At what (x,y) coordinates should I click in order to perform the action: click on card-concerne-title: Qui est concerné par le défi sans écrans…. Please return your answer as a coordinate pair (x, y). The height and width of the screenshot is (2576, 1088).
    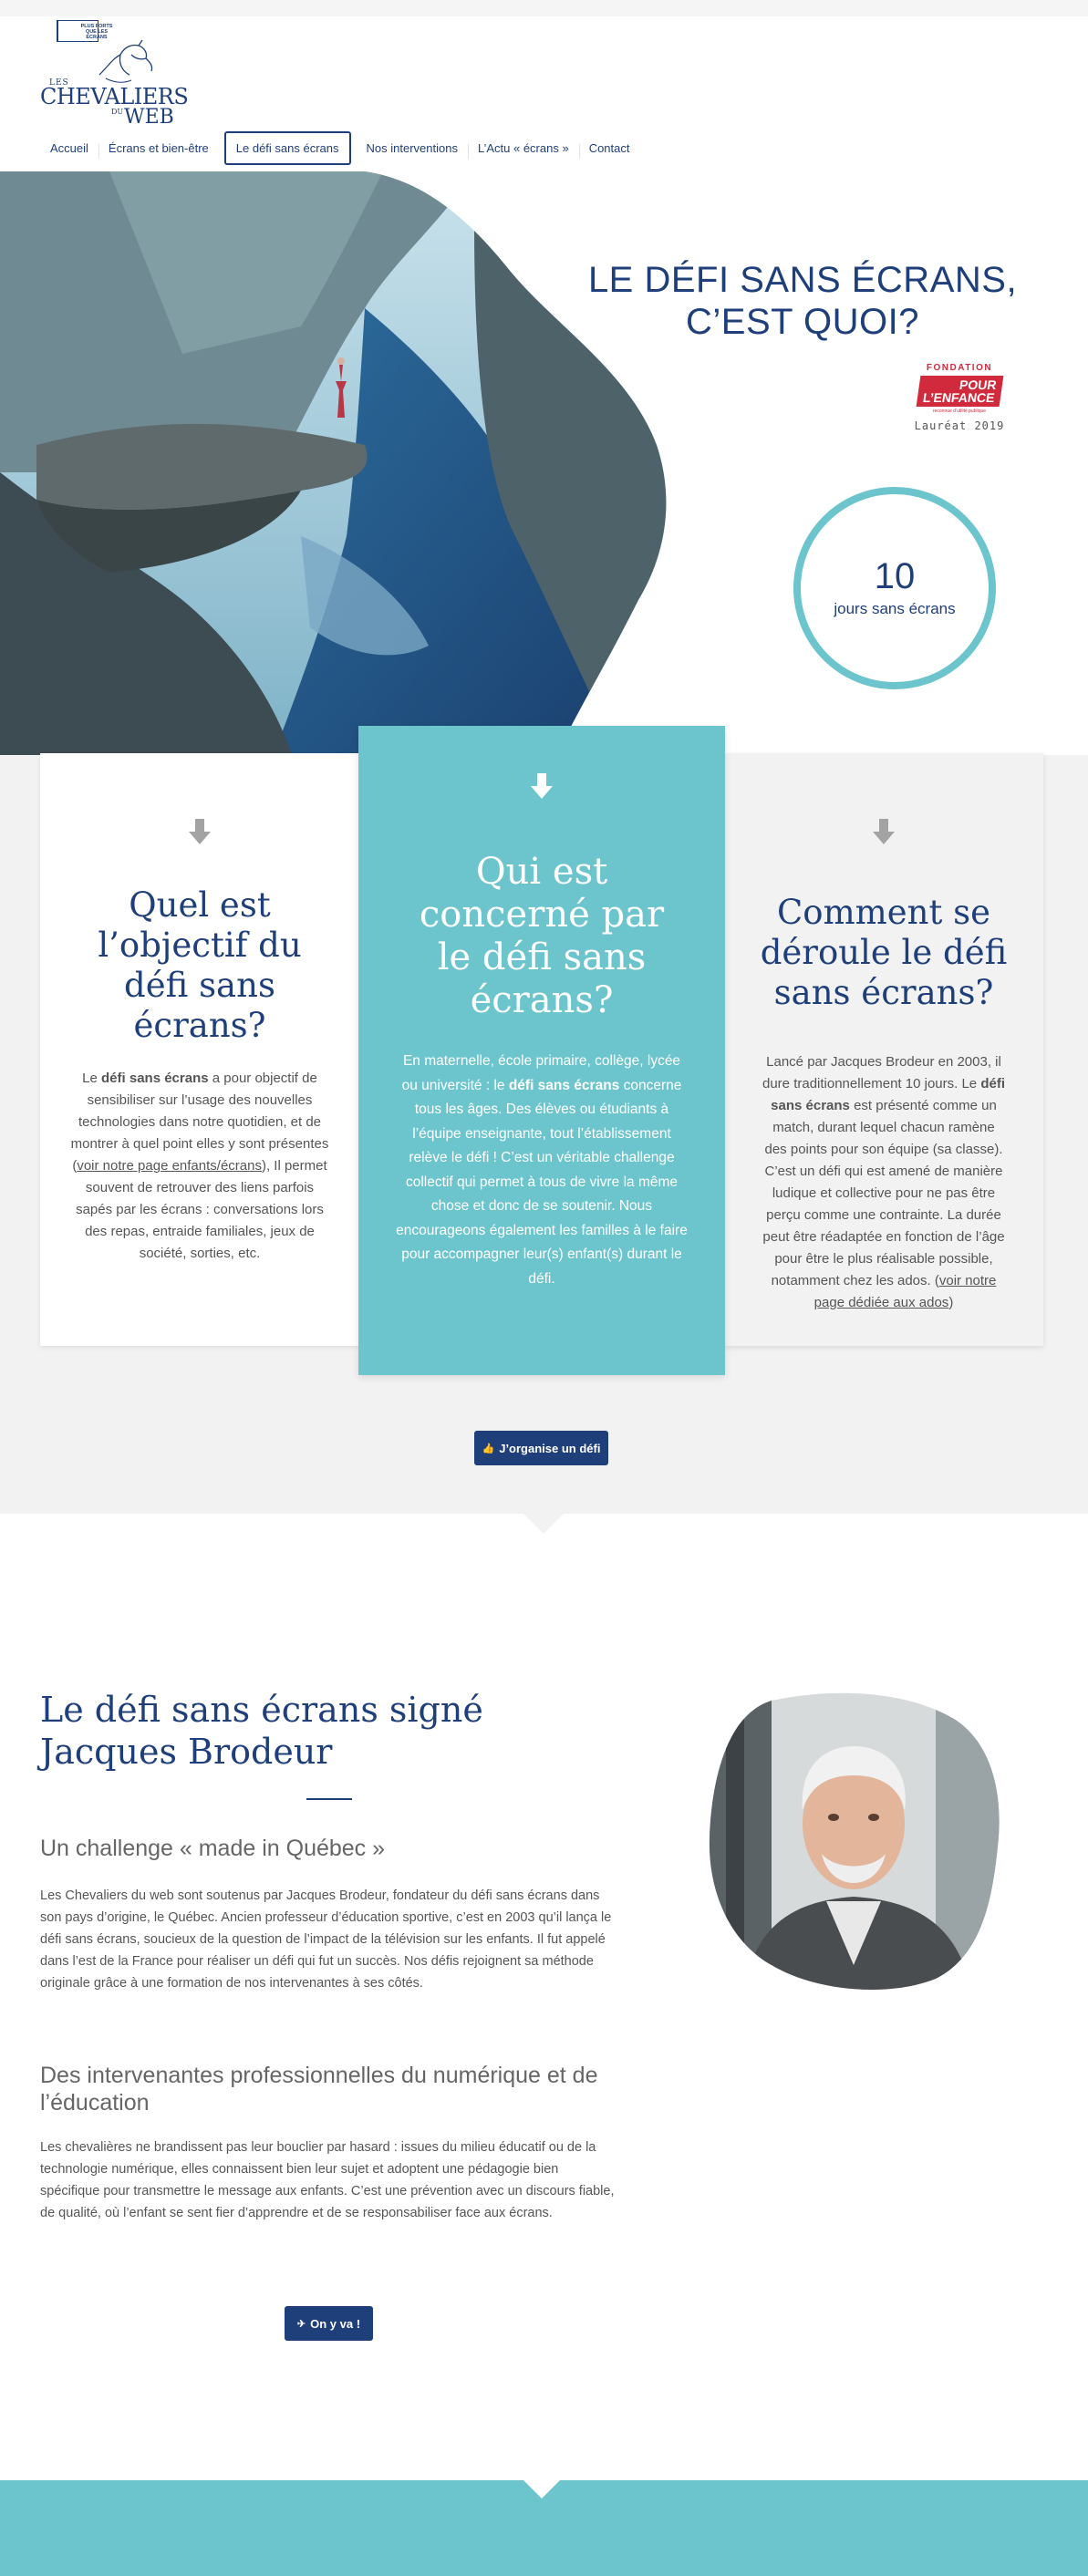
    Looking at the image, I should click on (542, 936).